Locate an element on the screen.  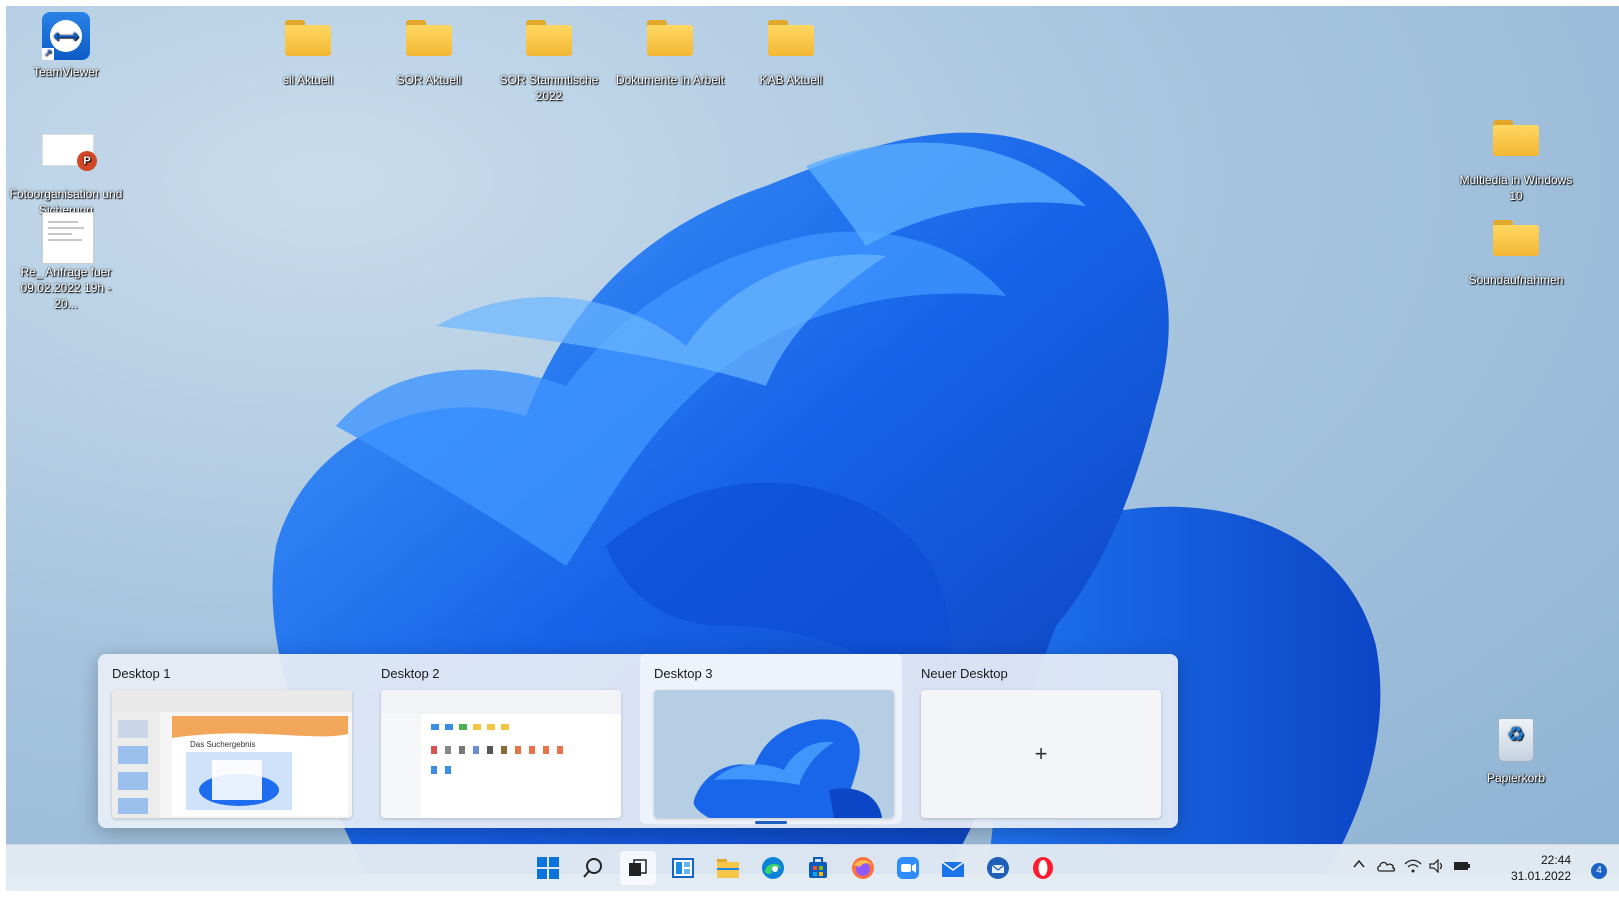
desktop-1-card: Desktop 1 Das Suchergebnis is located at coordinates (229, 739).